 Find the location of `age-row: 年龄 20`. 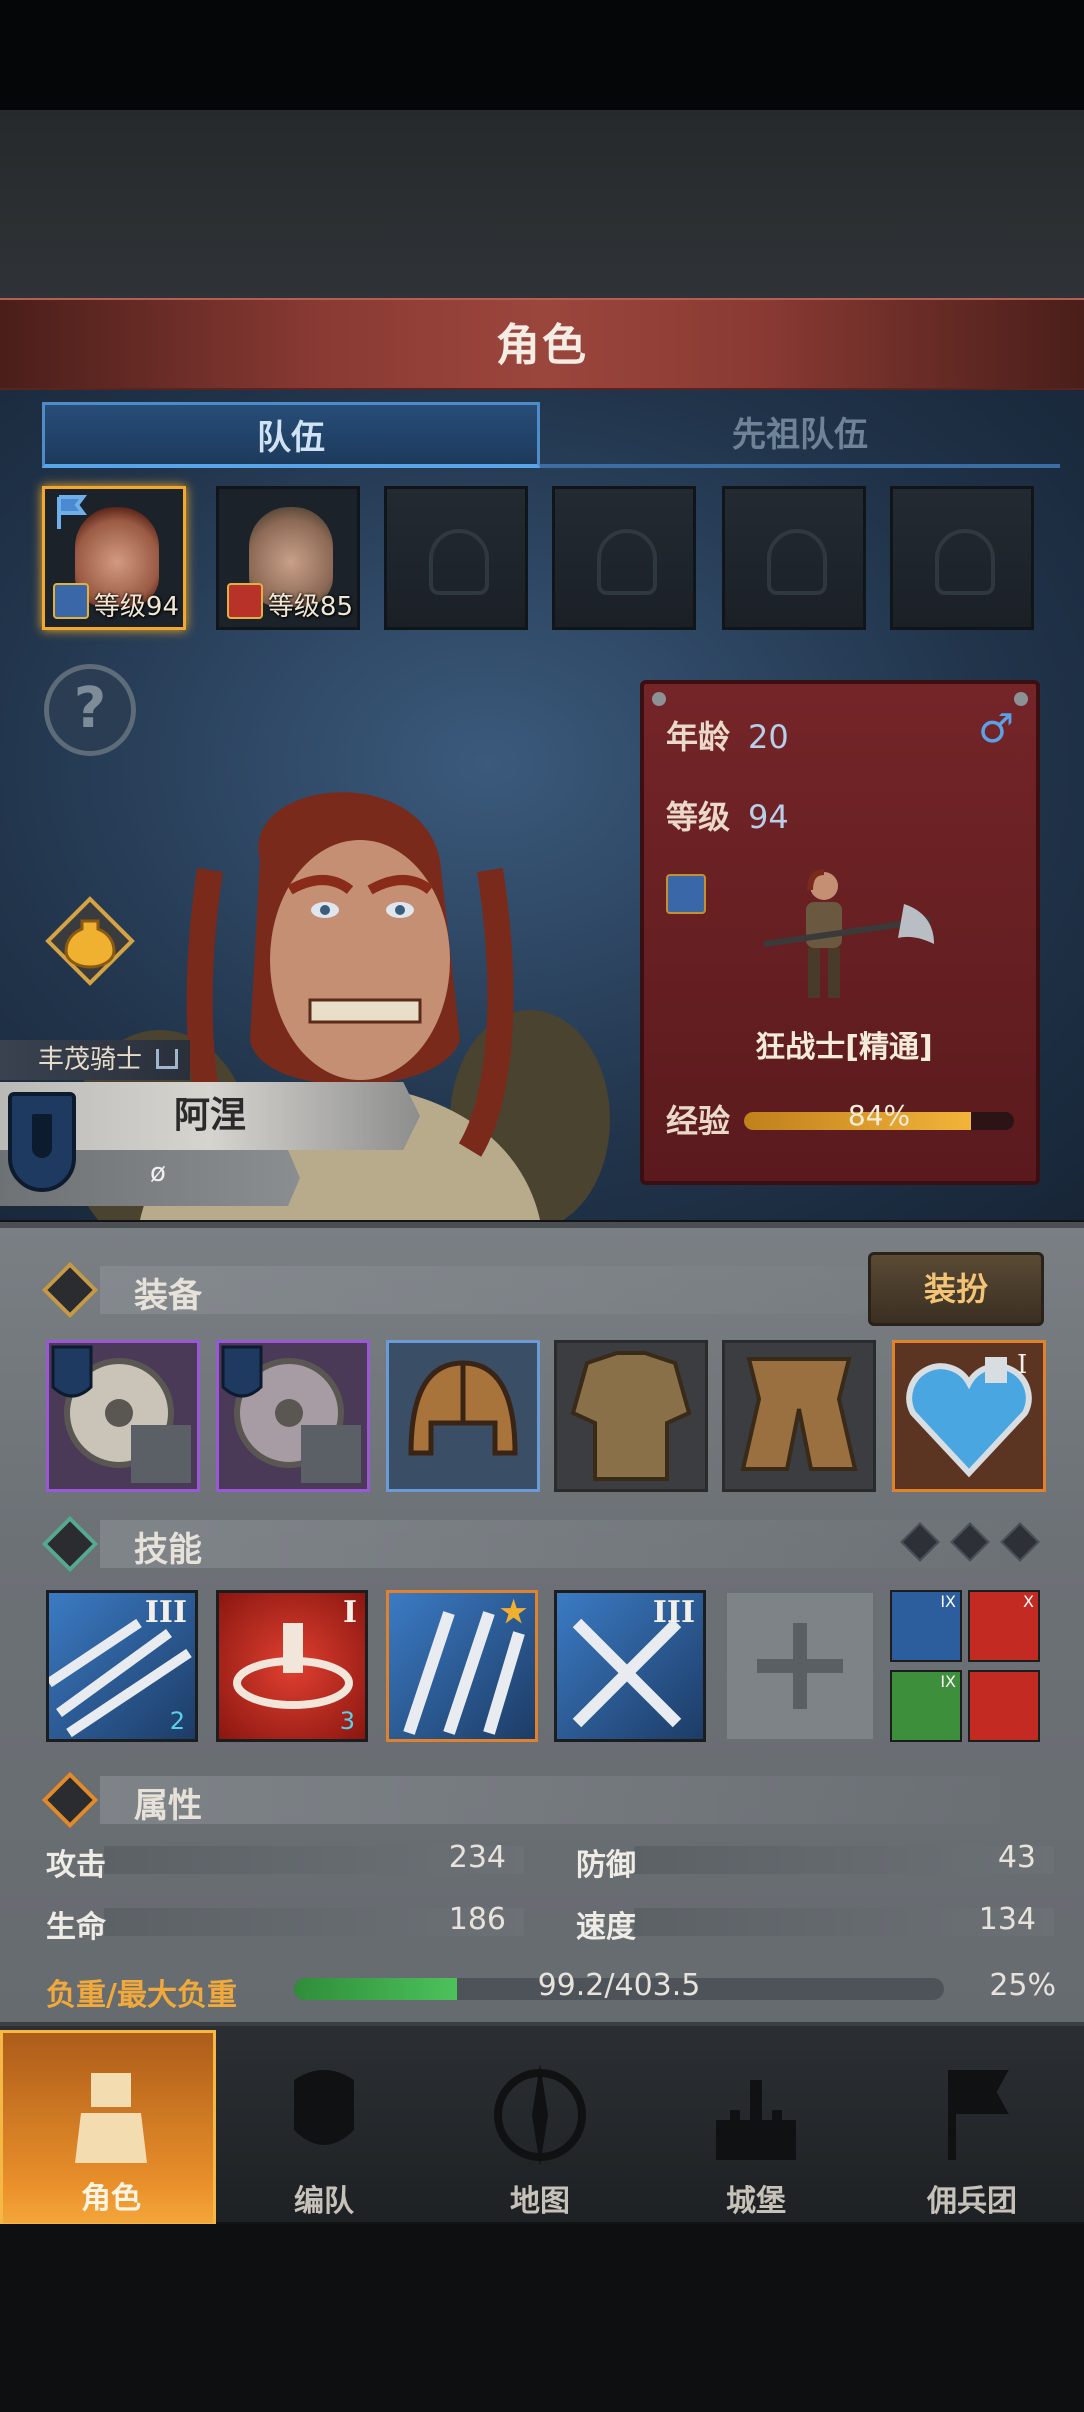

age-row: 年龄 20 is located at coordinates (727, 735).